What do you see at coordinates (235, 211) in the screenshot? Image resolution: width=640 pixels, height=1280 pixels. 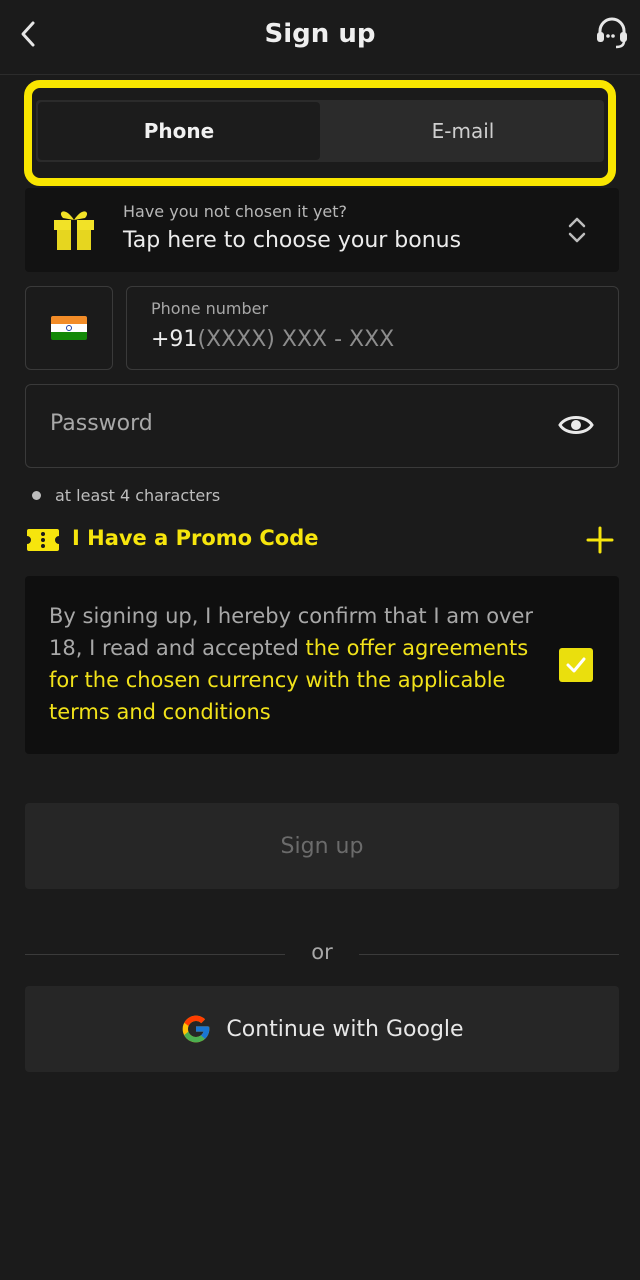 I see `bonus-question: Have you not chosen it yet?` at bounding box center [235, 211].